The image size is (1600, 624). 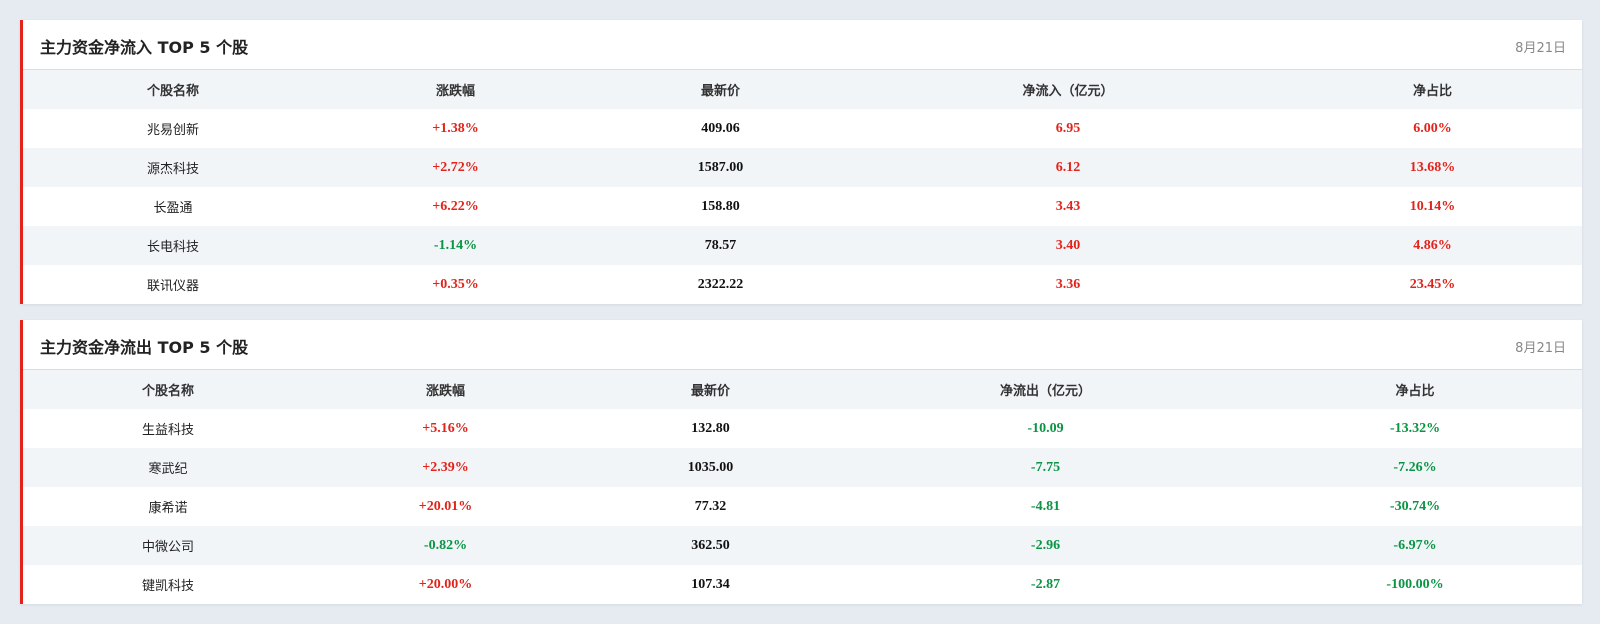 I want to click on inflow-panel-header: 主力资金净流入 TOP 5 个股 8月21日, so click(x=802, y=45).